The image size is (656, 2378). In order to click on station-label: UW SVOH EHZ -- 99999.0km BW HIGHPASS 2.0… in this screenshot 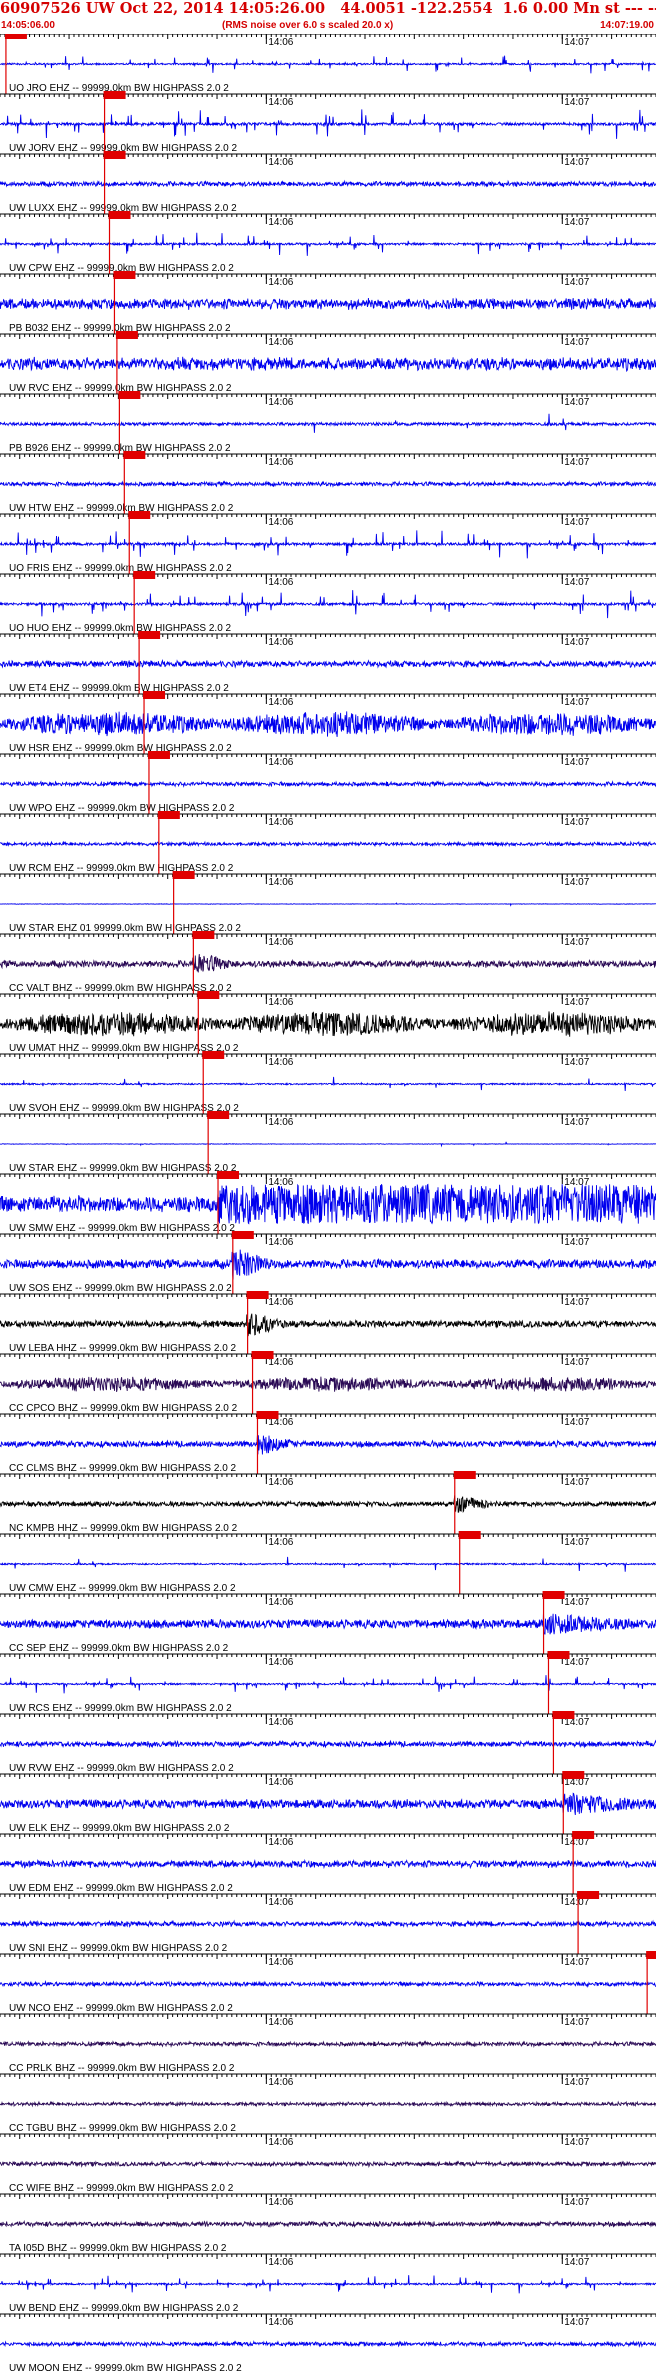, I will do `click(124, 1108)`.